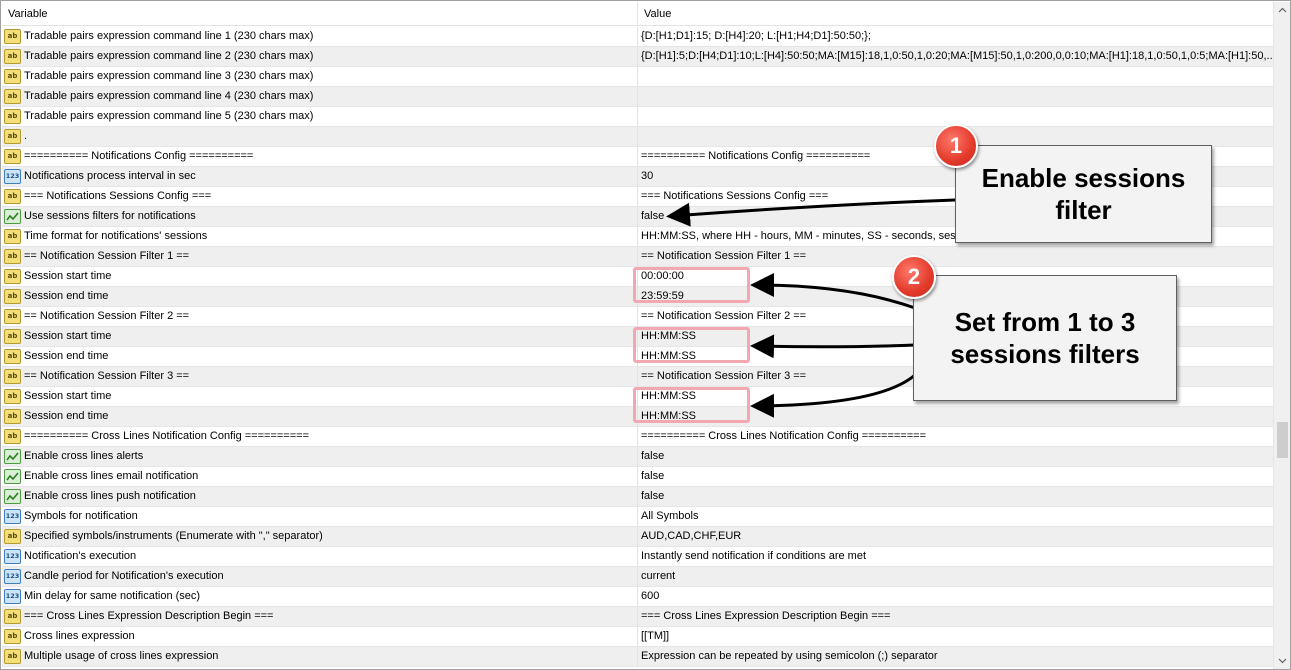  What do you see at coordinates (1045, 322) in the screenshot?
I see `callout-2-line-1: Set from 1 to 3` at bounding box center [1045, 322].